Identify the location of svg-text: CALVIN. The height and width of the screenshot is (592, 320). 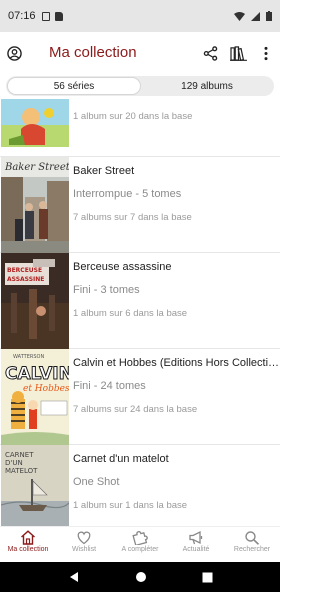
(37, 374).